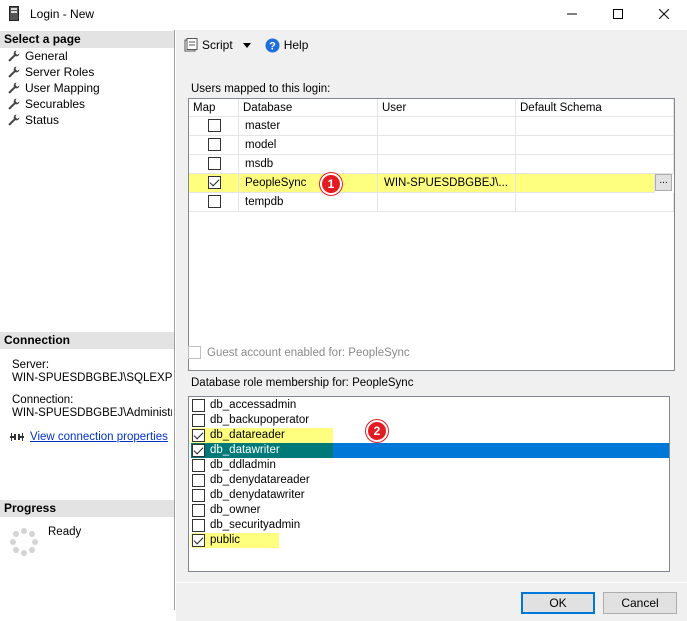  I want to click on page-item-label: Server Roles, so click(60, 72).